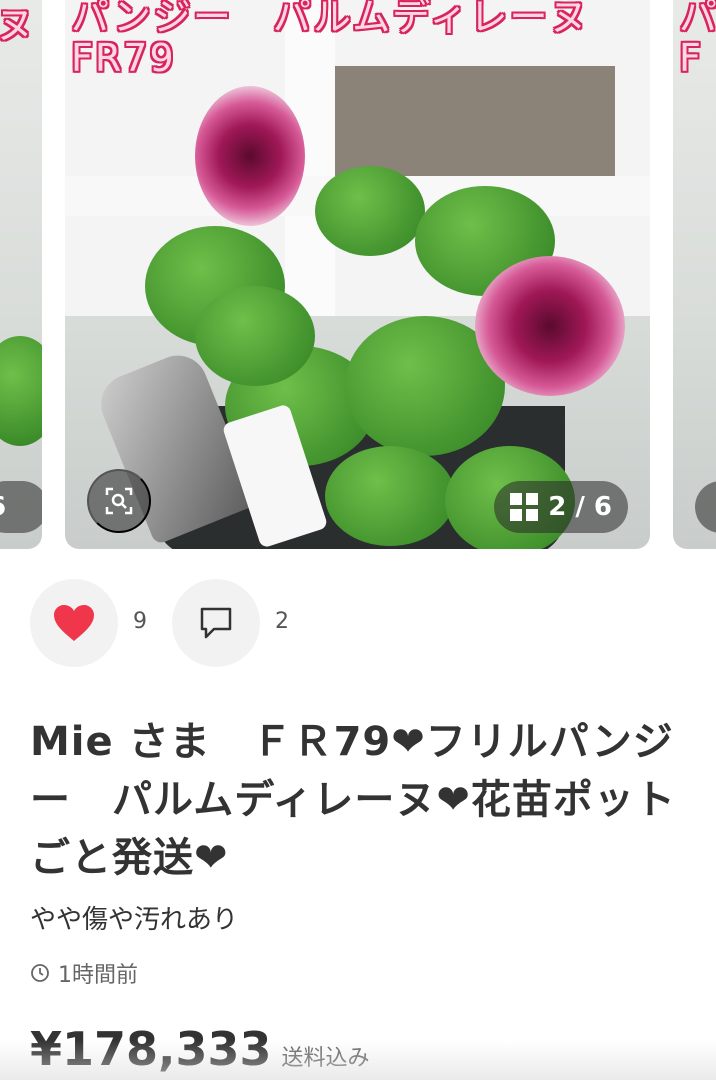 This screenshot has width=716, height=1080. Describe the element at coordinates (140, 621) in the screenshot. I see `like-count: 9` at that location.